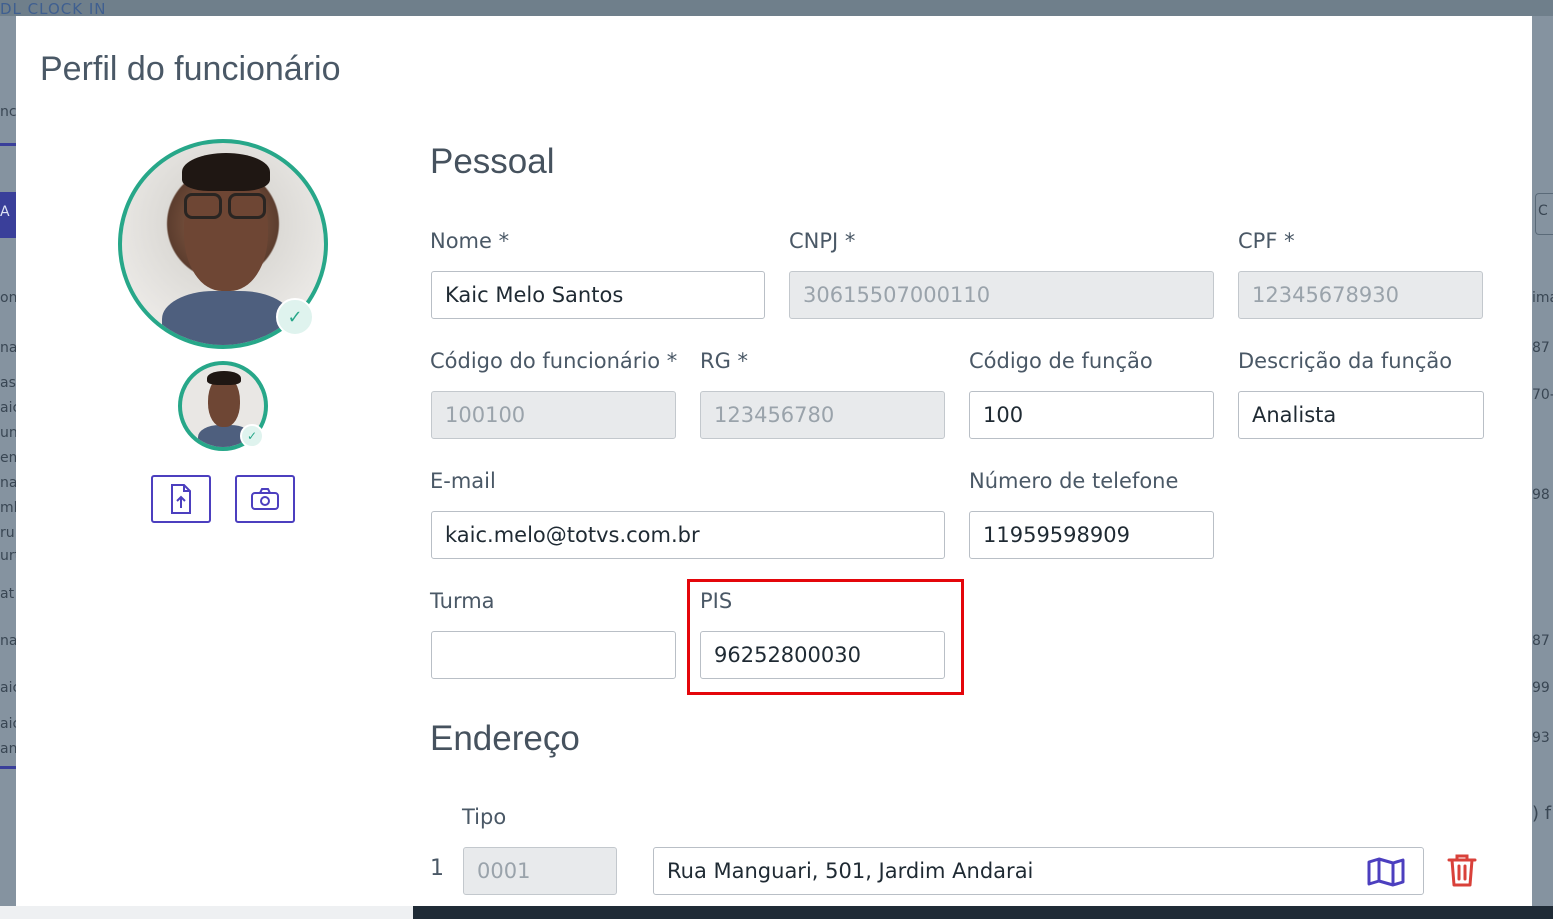 Image resolution: width=1553 pixels, height=919 pixels. Describe the element at coordinates (1541, 688) in the screenshot. I see `background-right-text: 99` at that location.